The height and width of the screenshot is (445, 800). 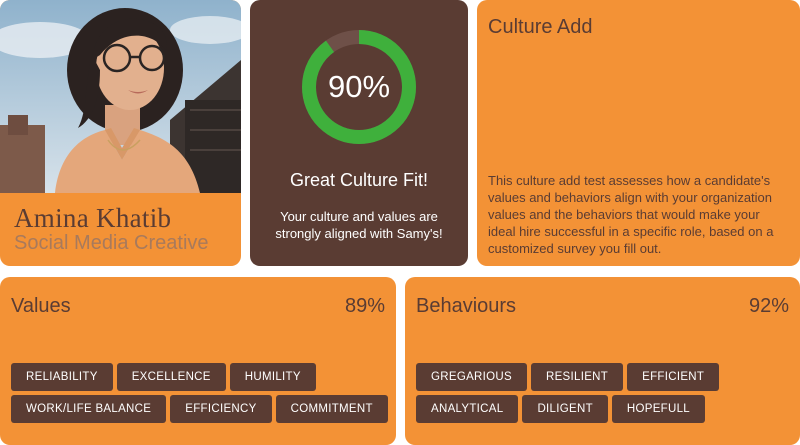 I want to click on value-tag: EXCELLENCE, so click(x=171, y=377).